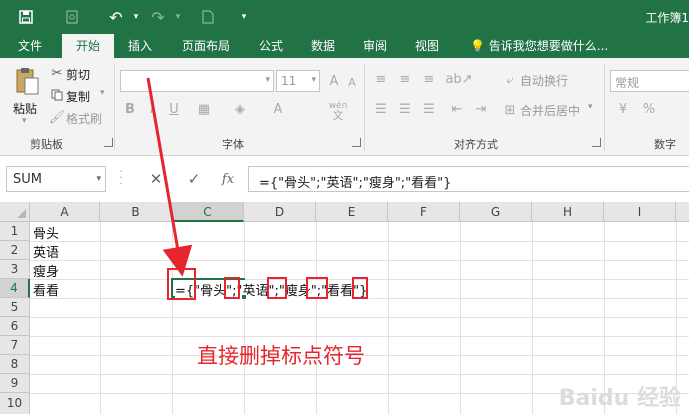 The height and width of the screenshot is (414, 689). I want to click on merge-dropdown-icon: ▾, so click(590, 107).